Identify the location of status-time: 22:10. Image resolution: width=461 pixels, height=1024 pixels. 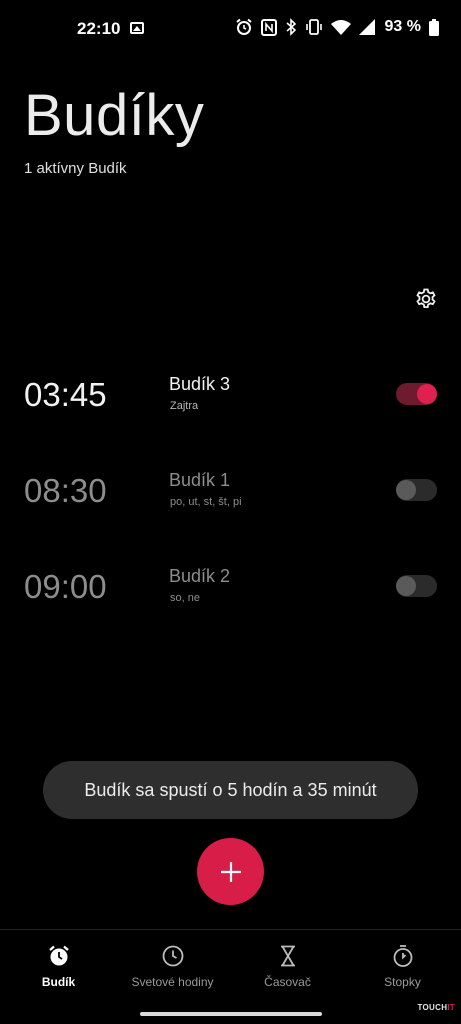
(99, 28).